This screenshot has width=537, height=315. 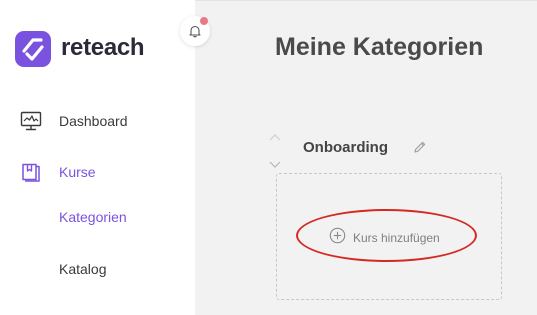 What do you see at coordinates (275, 137) in the screenshot?
I see `chevron-up-icon` at bounding box center [275, 137].